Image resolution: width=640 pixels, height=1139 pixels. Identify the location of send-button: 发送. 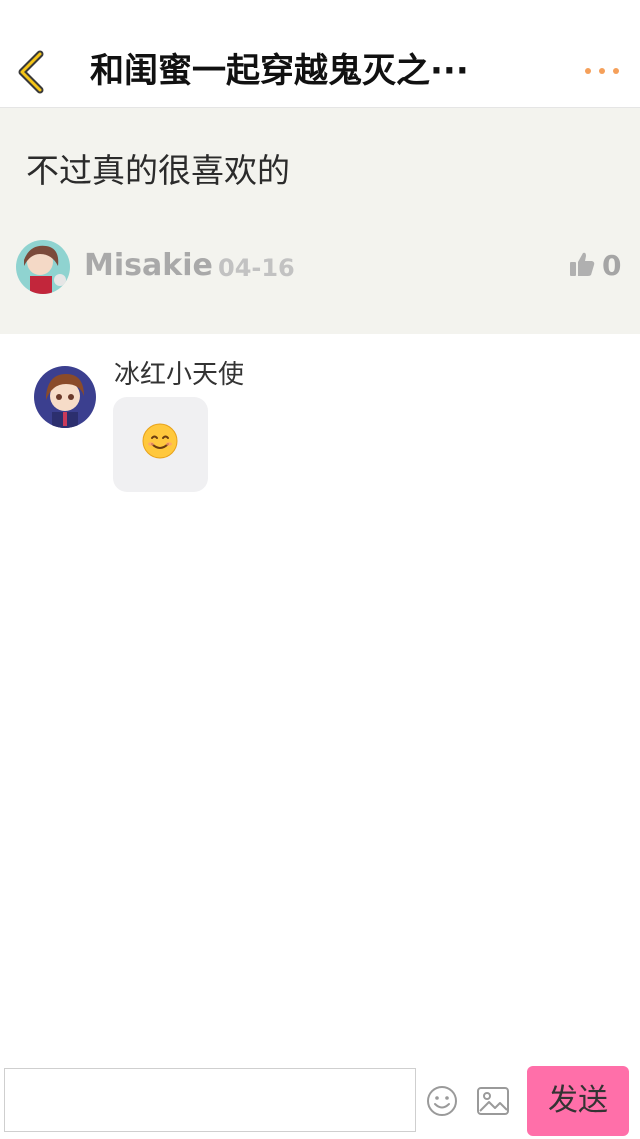
(578, 1101).